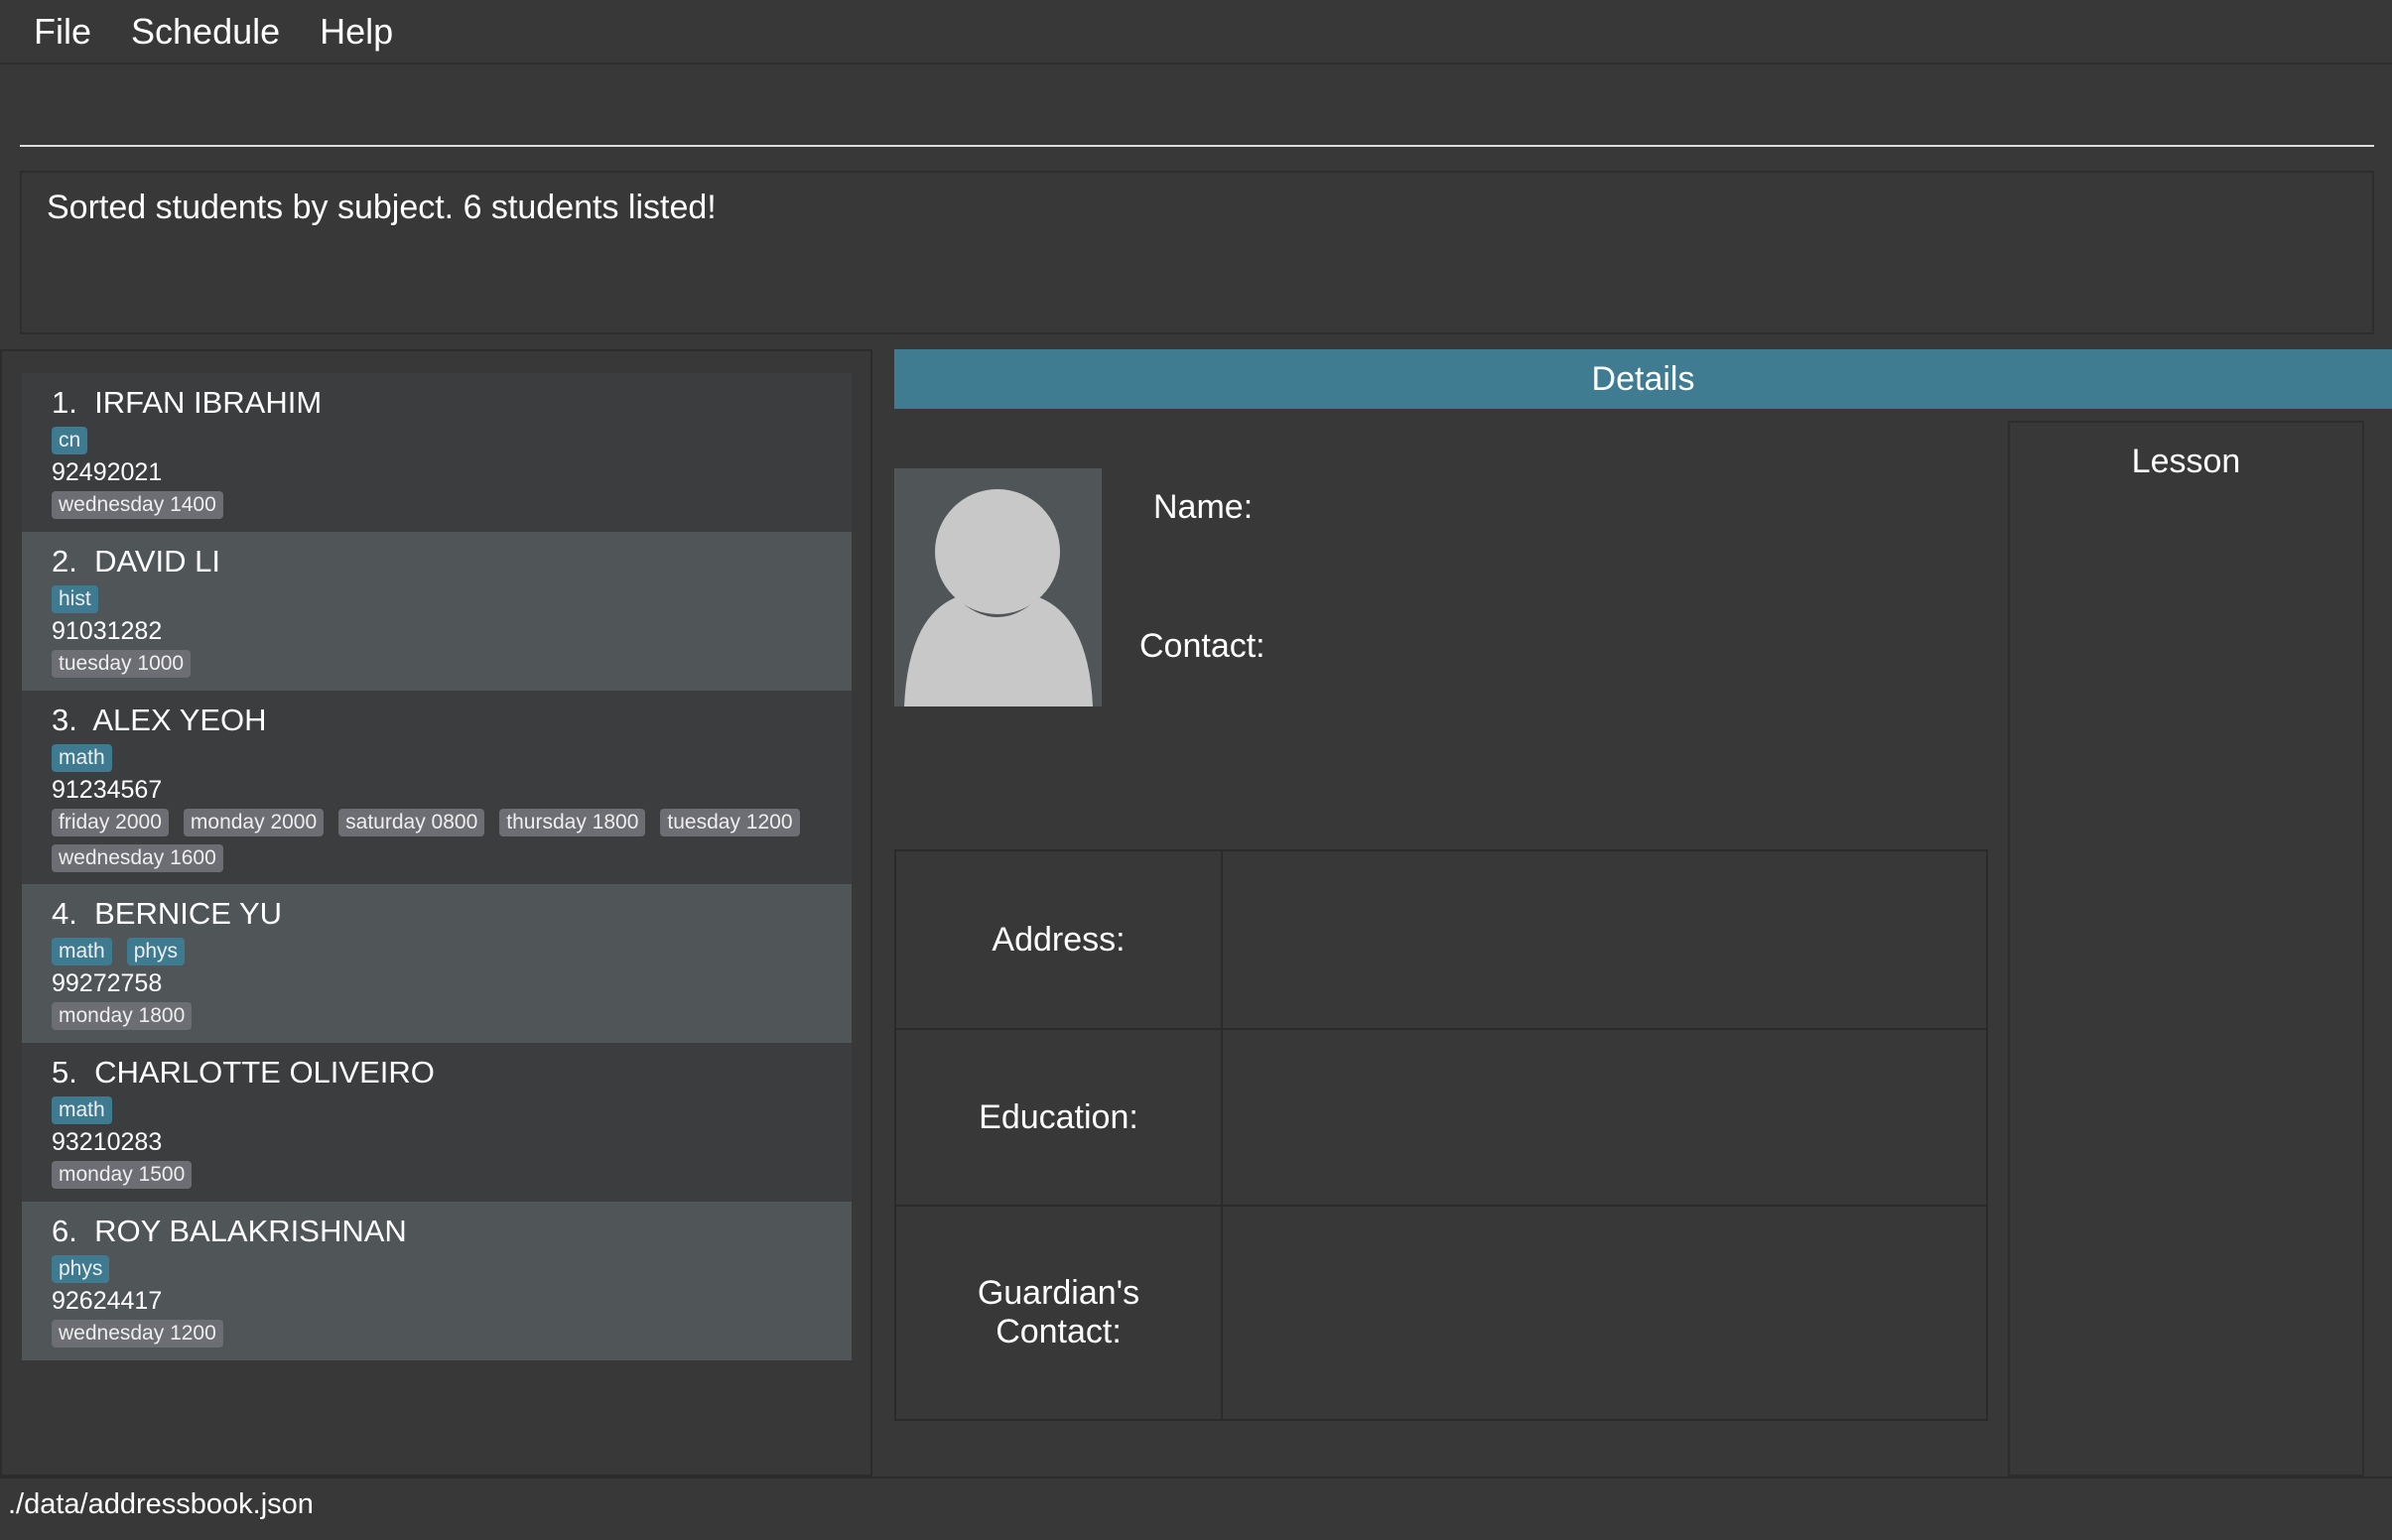 The height and width of the screenshot is (1540, 2392). I want to click on lesson-tags: wednesday 1400, so click(437, 505).